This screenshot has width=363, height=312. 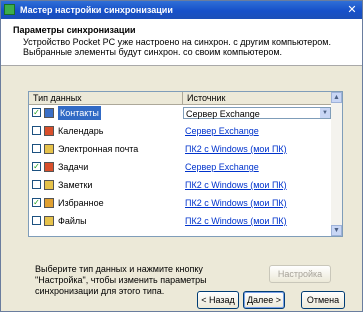 What do you see at coordinates (9, 9) in the screenshot?
I see `app-icon` at bounding box center [9, 9].